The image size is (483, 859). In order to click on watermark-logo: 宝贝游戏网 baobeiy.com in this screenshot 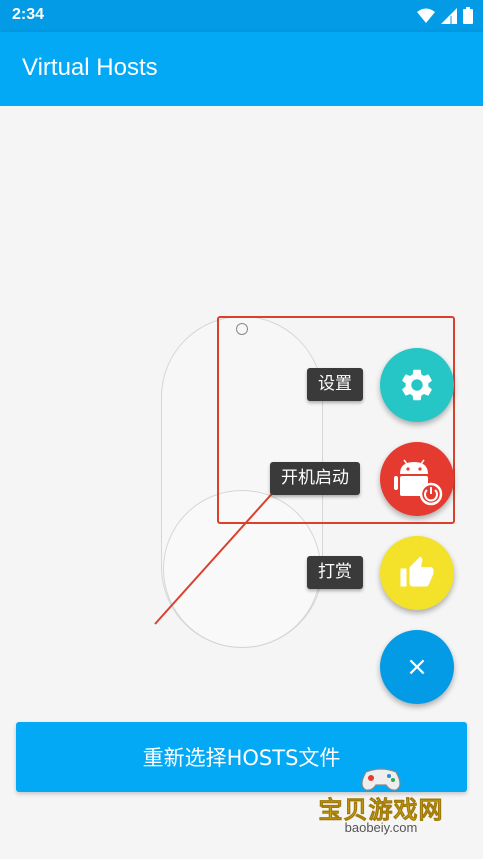, I will do `click(381, 808)`.